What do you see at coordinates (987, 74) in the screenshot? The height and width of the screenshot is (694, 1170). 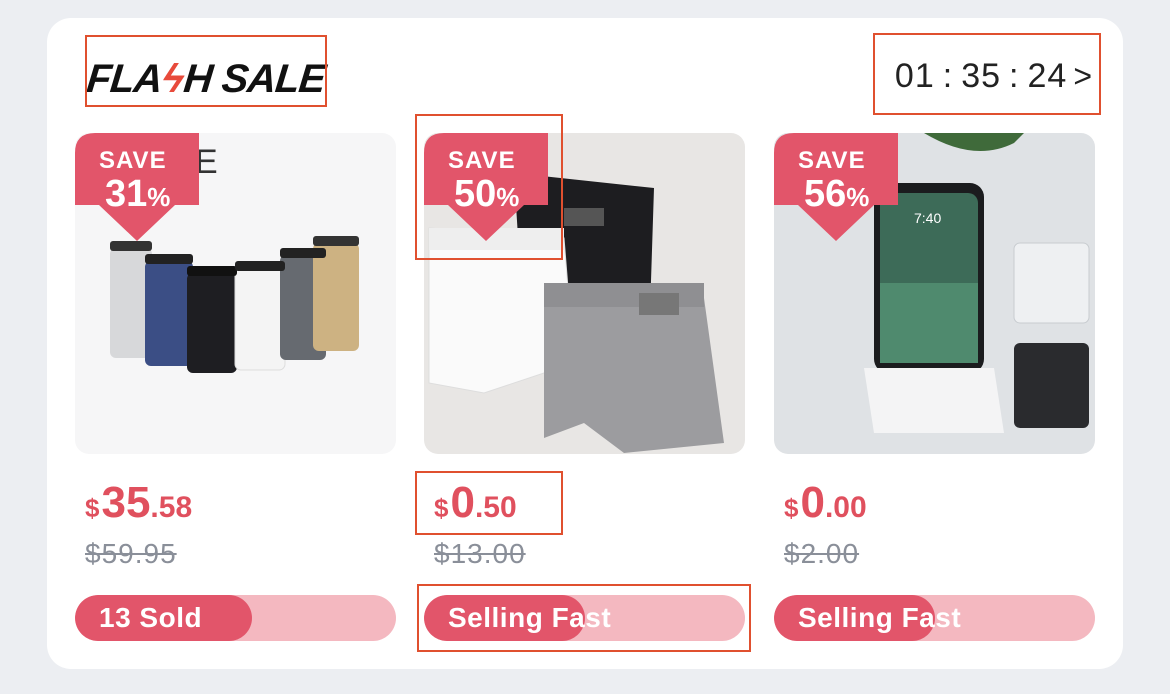 I see `timer-highlight-box` at bounding box center [987, 74].